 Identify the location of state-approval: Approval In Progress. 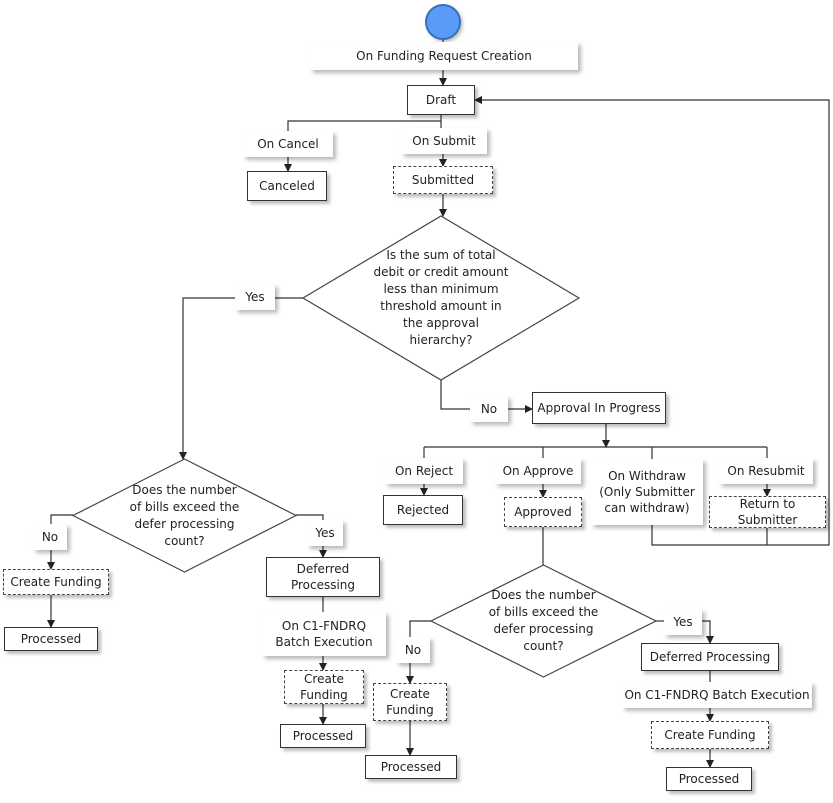
(599, 408).